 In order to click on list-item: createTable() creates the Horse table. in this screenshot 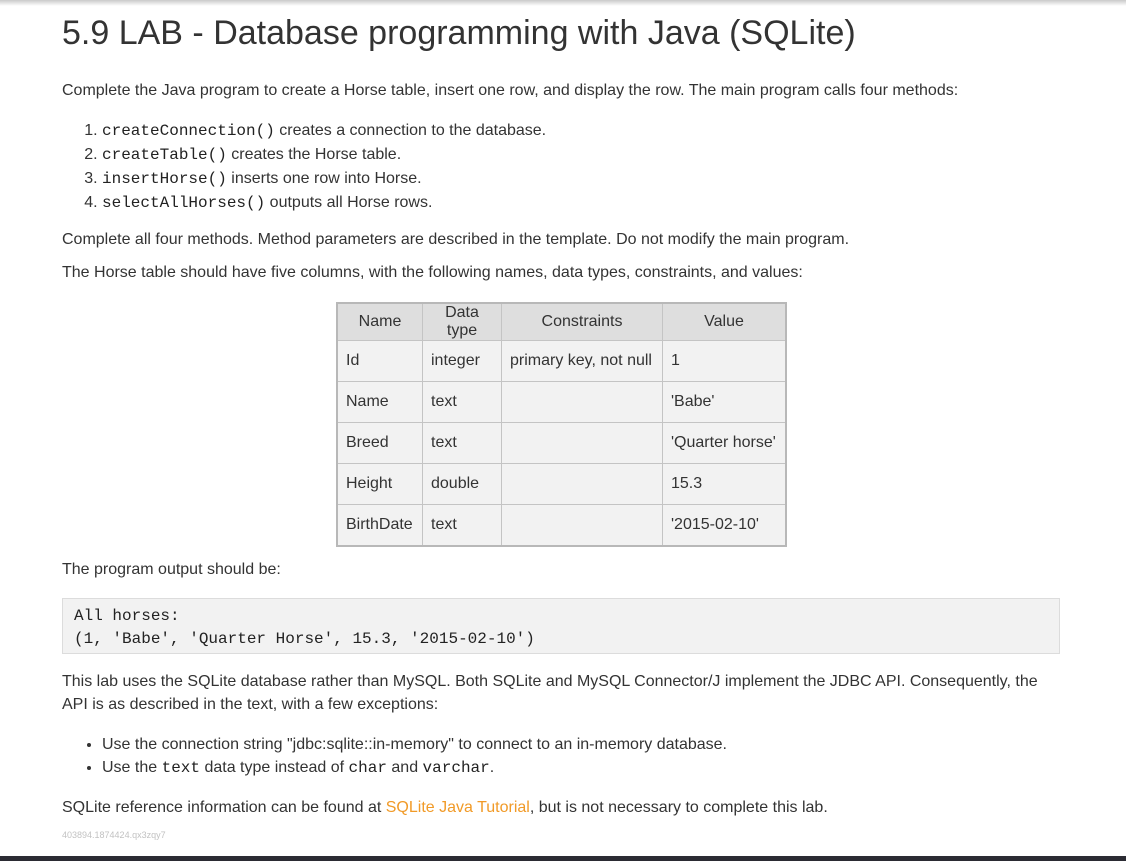, I will do `click(324, 155)`.